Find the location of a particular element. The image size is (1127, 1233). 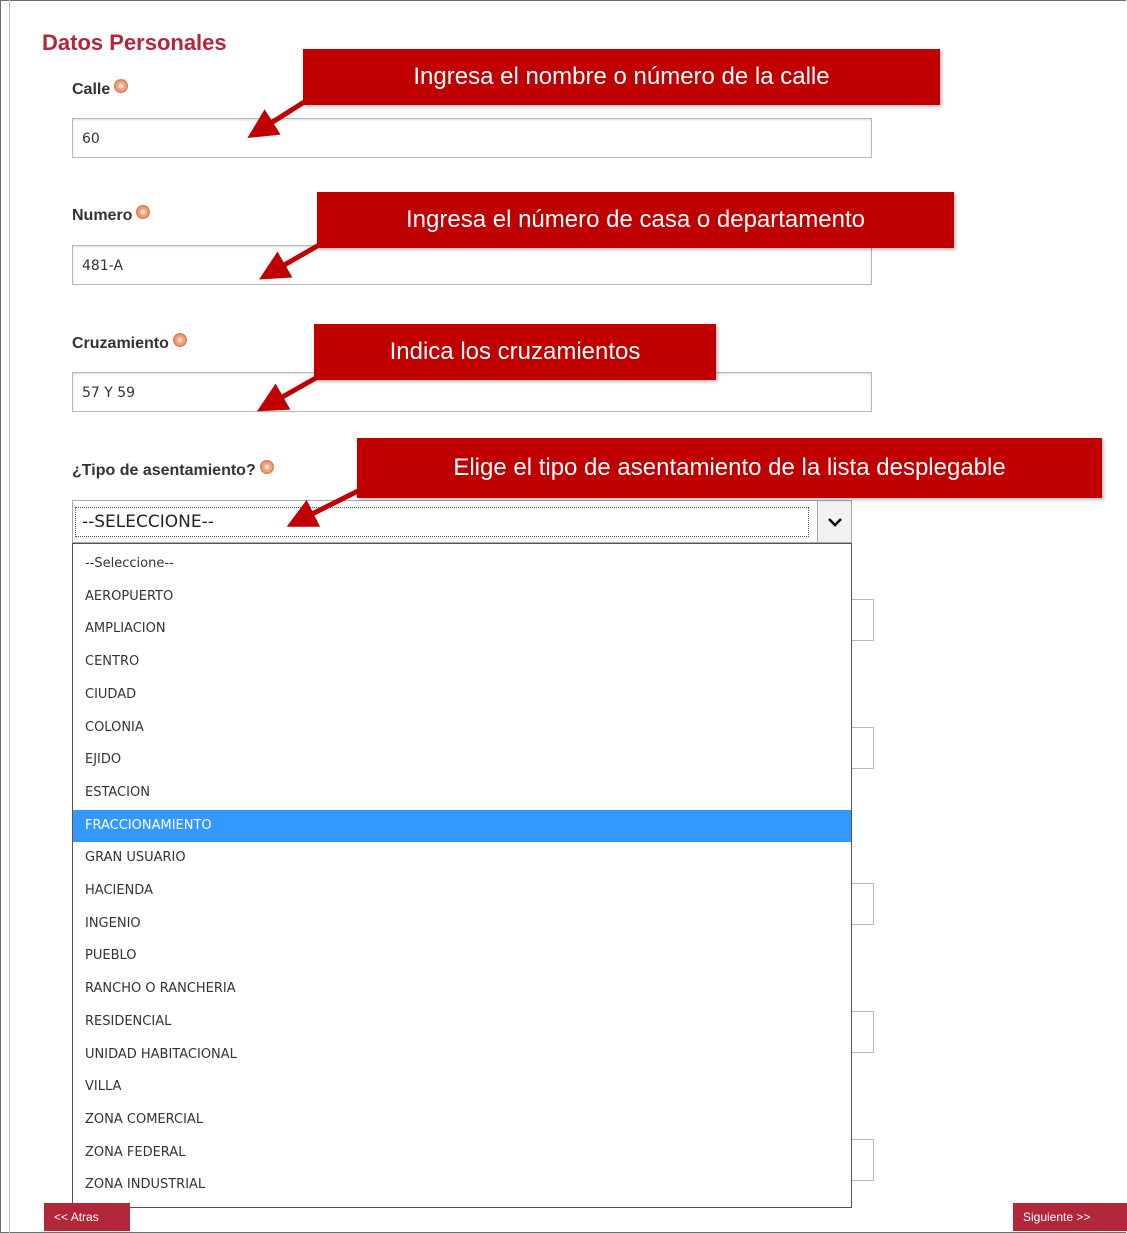

arrow-cruzamiento is located at coordinates (294, 389).